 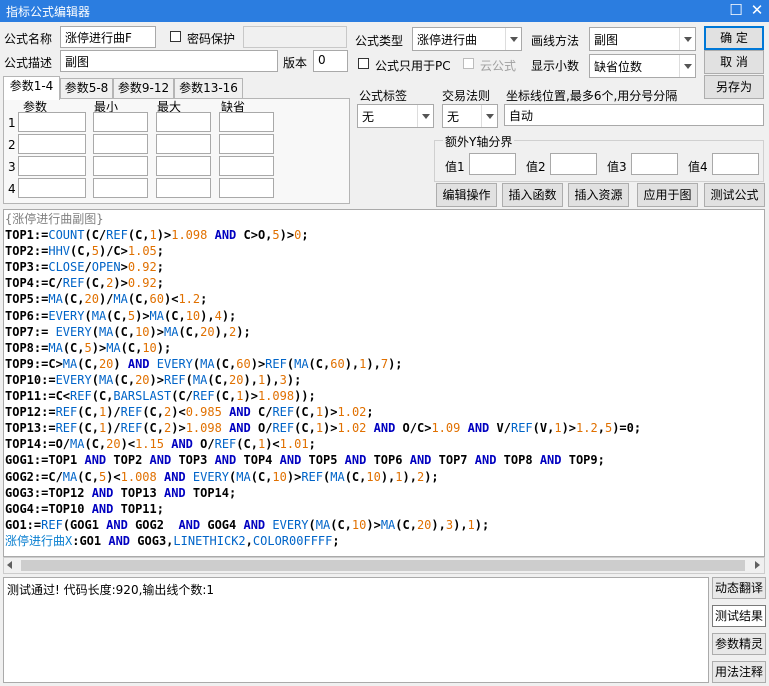 I want to click on scrollbar-thumb, so click(x=383, y=565).